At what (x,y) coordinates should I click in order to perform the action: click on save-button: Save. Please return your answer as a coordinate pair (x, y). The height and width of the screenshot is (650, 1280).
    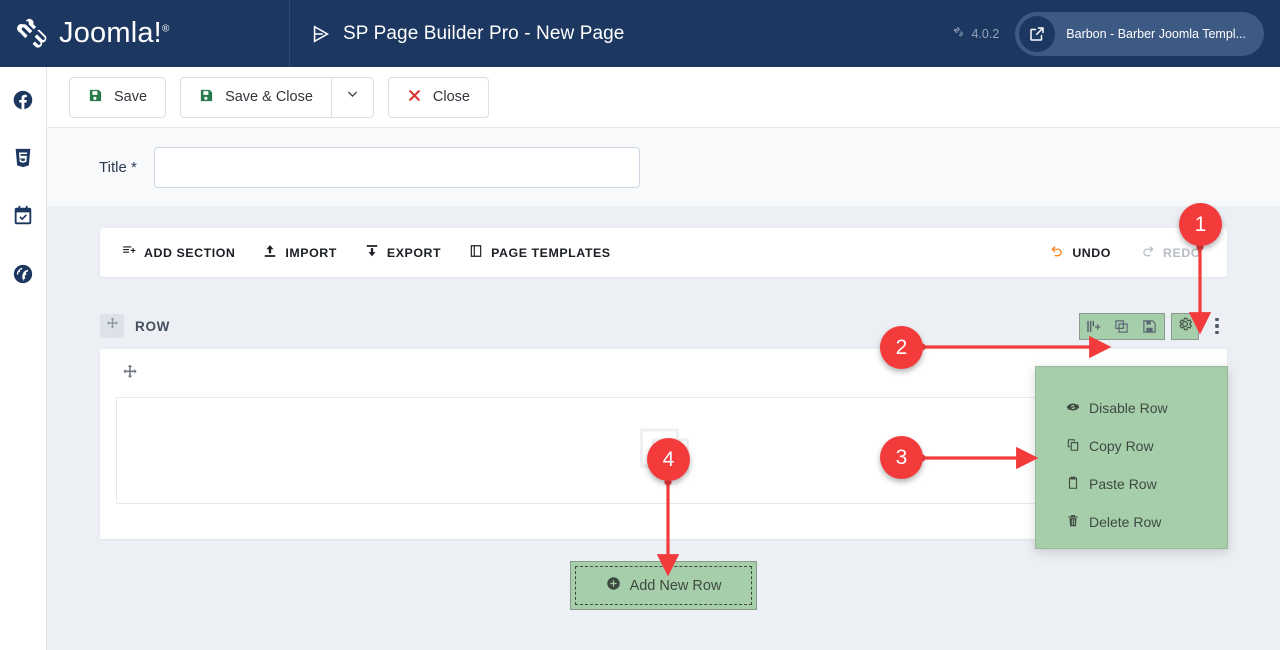
    Looking at the image, I should click on (118, 97).